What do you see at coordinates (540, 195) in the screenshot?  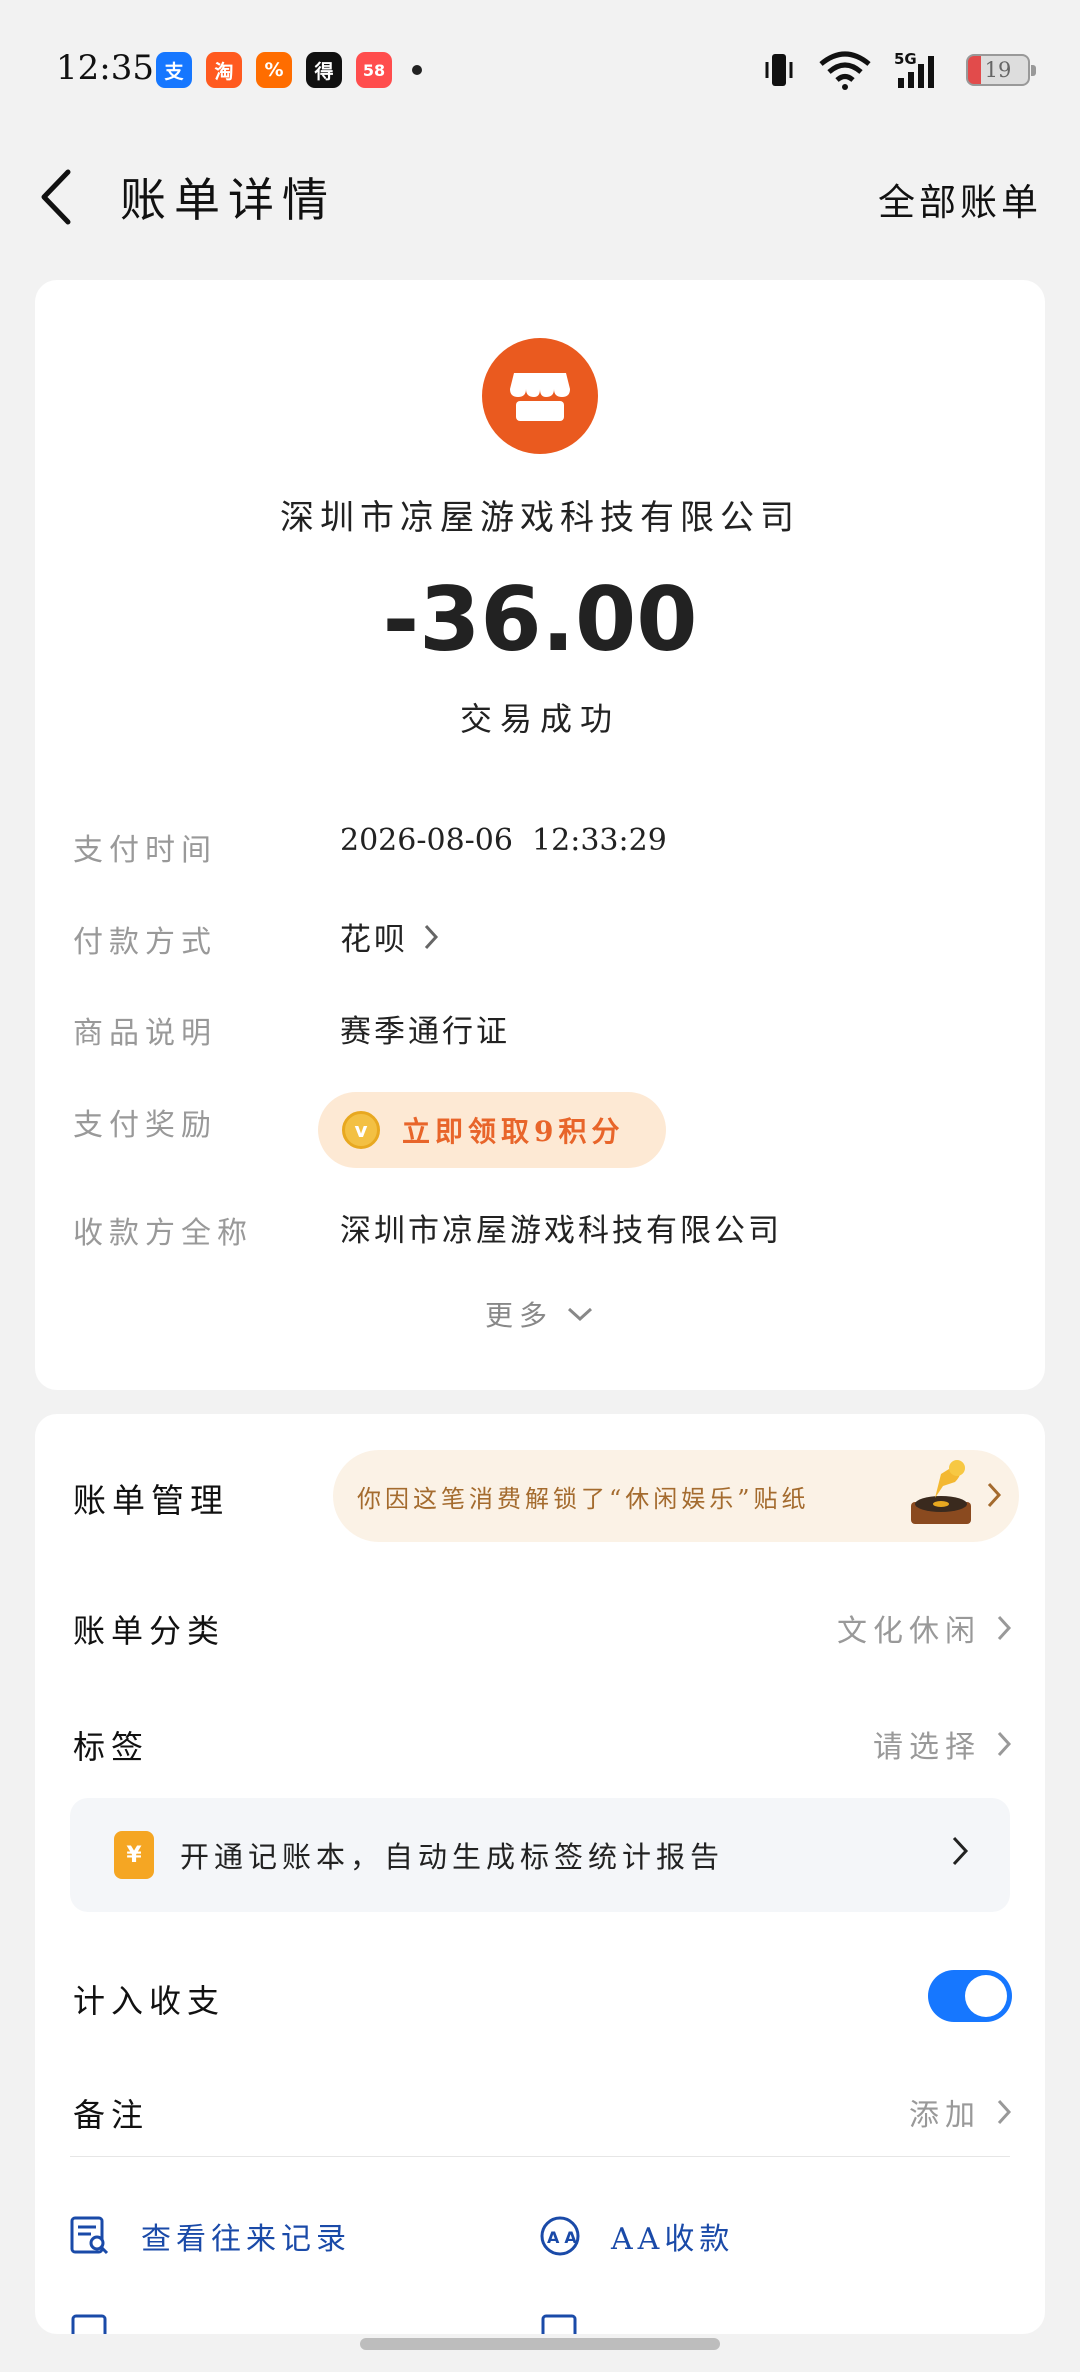 I see `header: 账单详情 全部账单` at bounding box center [540, 195].